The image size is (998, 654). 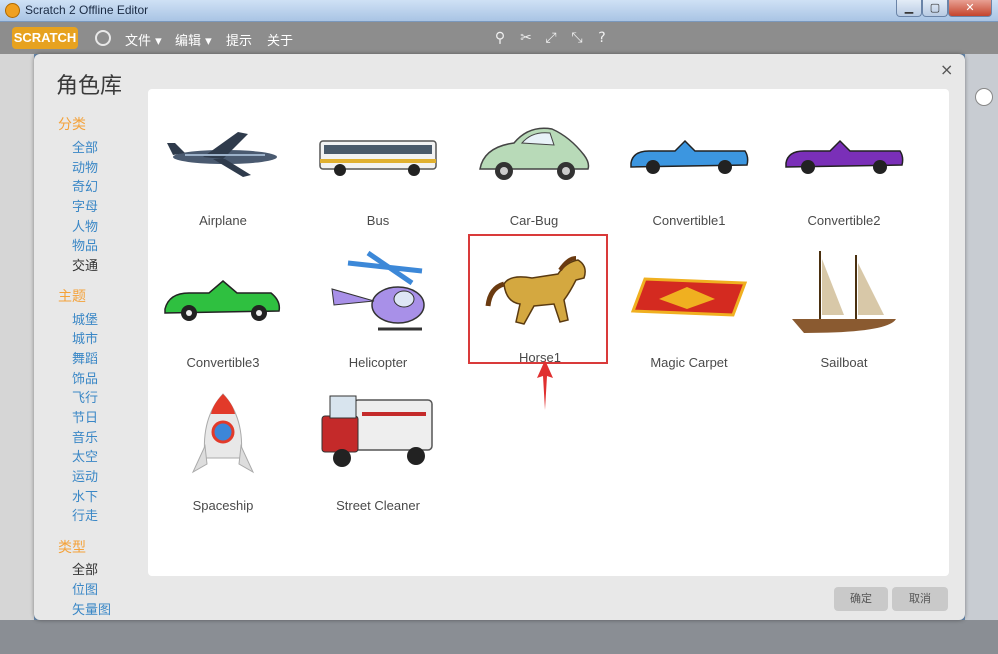 What do you see at coordinates (223, 362) in the screenshot?
I see `sprite-name: Convertible3` at bounding box center [223, 362].